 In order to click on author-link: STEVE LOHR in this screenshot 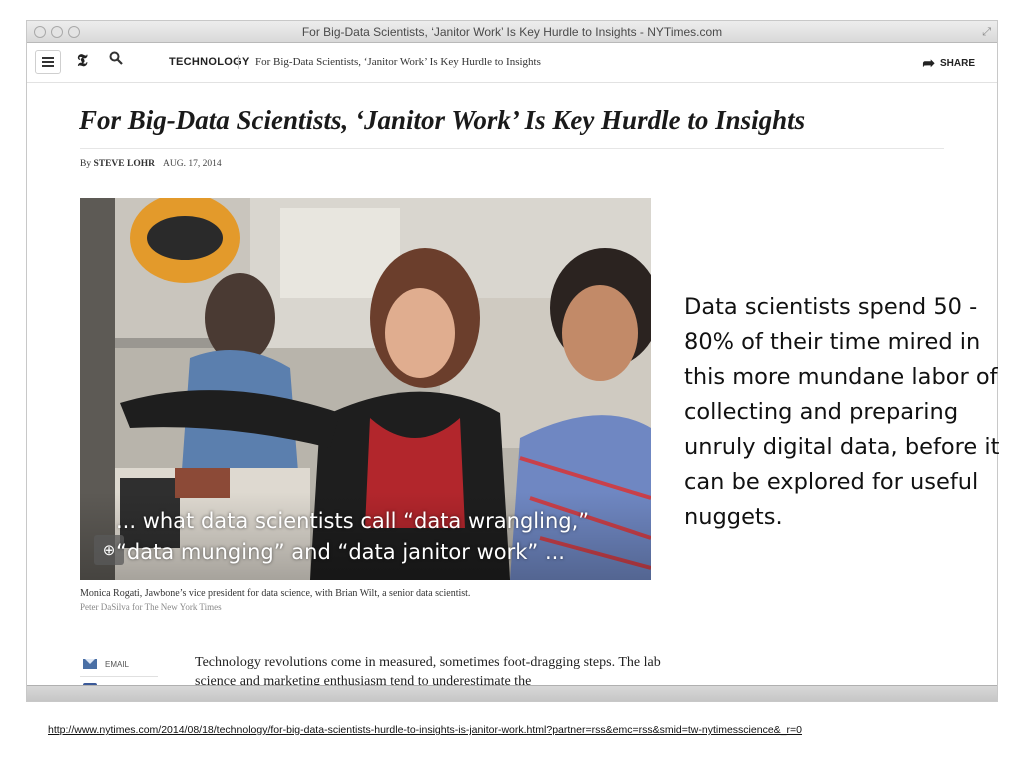, I will do `click(124, 164)`.